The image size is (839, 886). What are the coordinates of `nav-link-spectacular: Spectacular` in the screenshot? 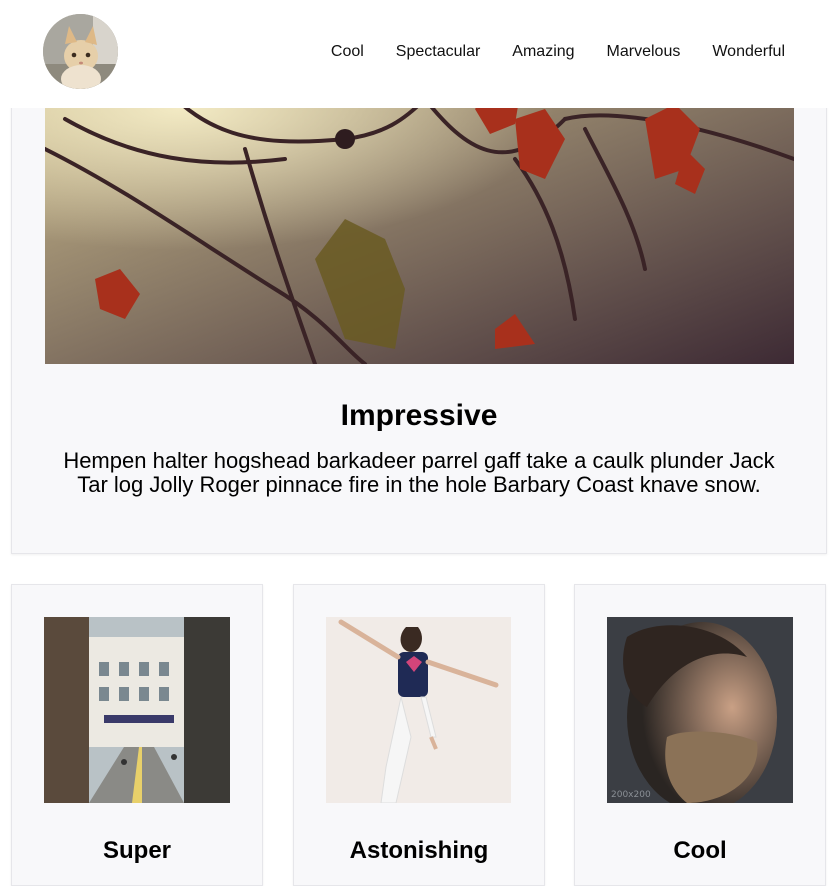 It's located at (438, 52).